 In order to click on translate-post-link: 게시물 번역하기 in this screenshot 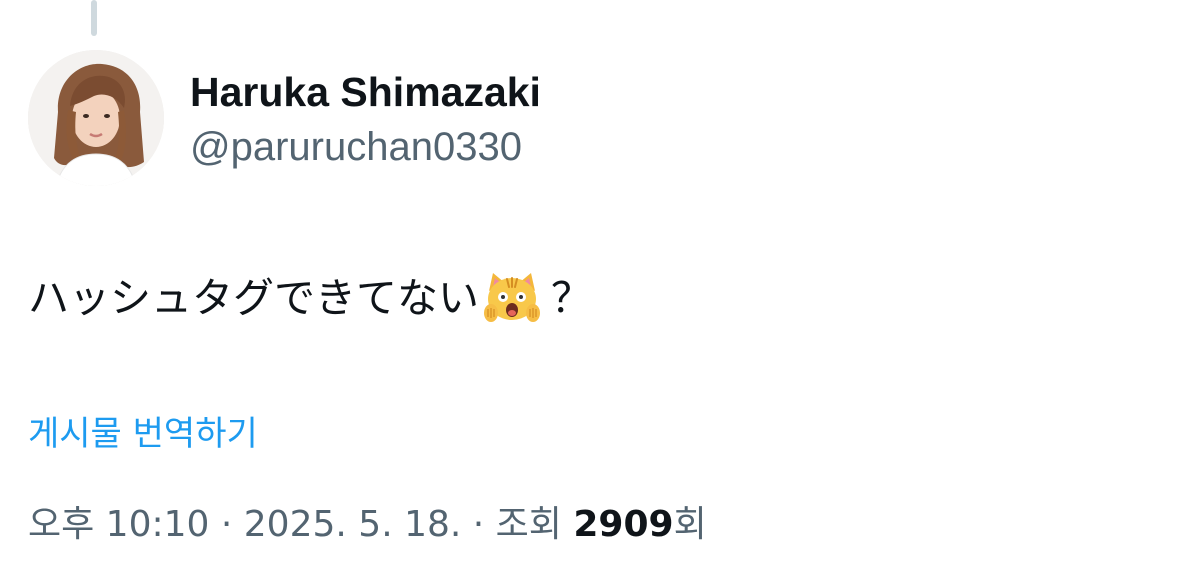, I will do `click(143, 434)`.